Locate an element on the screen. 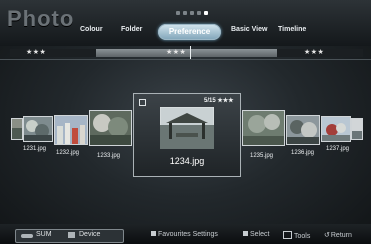  tab-timeline: Timeline is located at coordinates (292, 29).